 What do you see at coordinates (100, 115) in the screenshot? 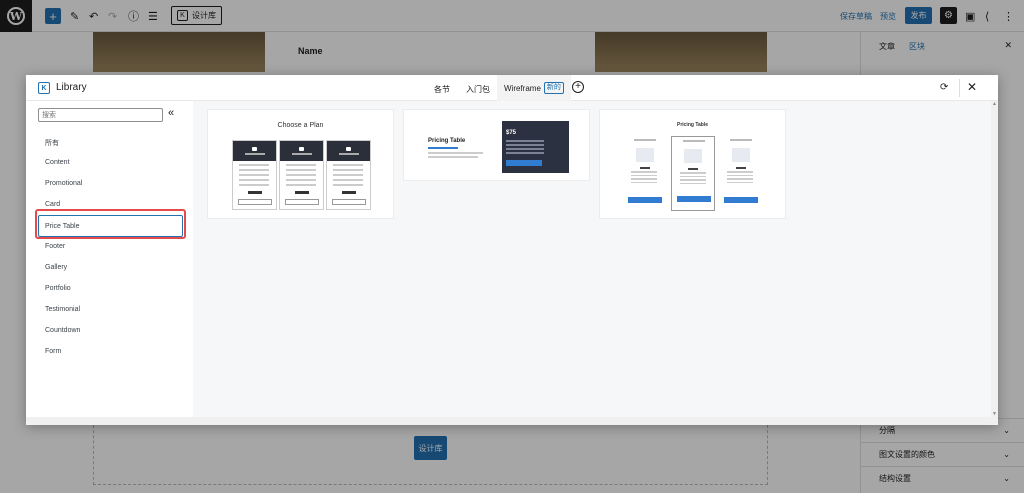
I see `search-input` at bounding box center [100, 115].